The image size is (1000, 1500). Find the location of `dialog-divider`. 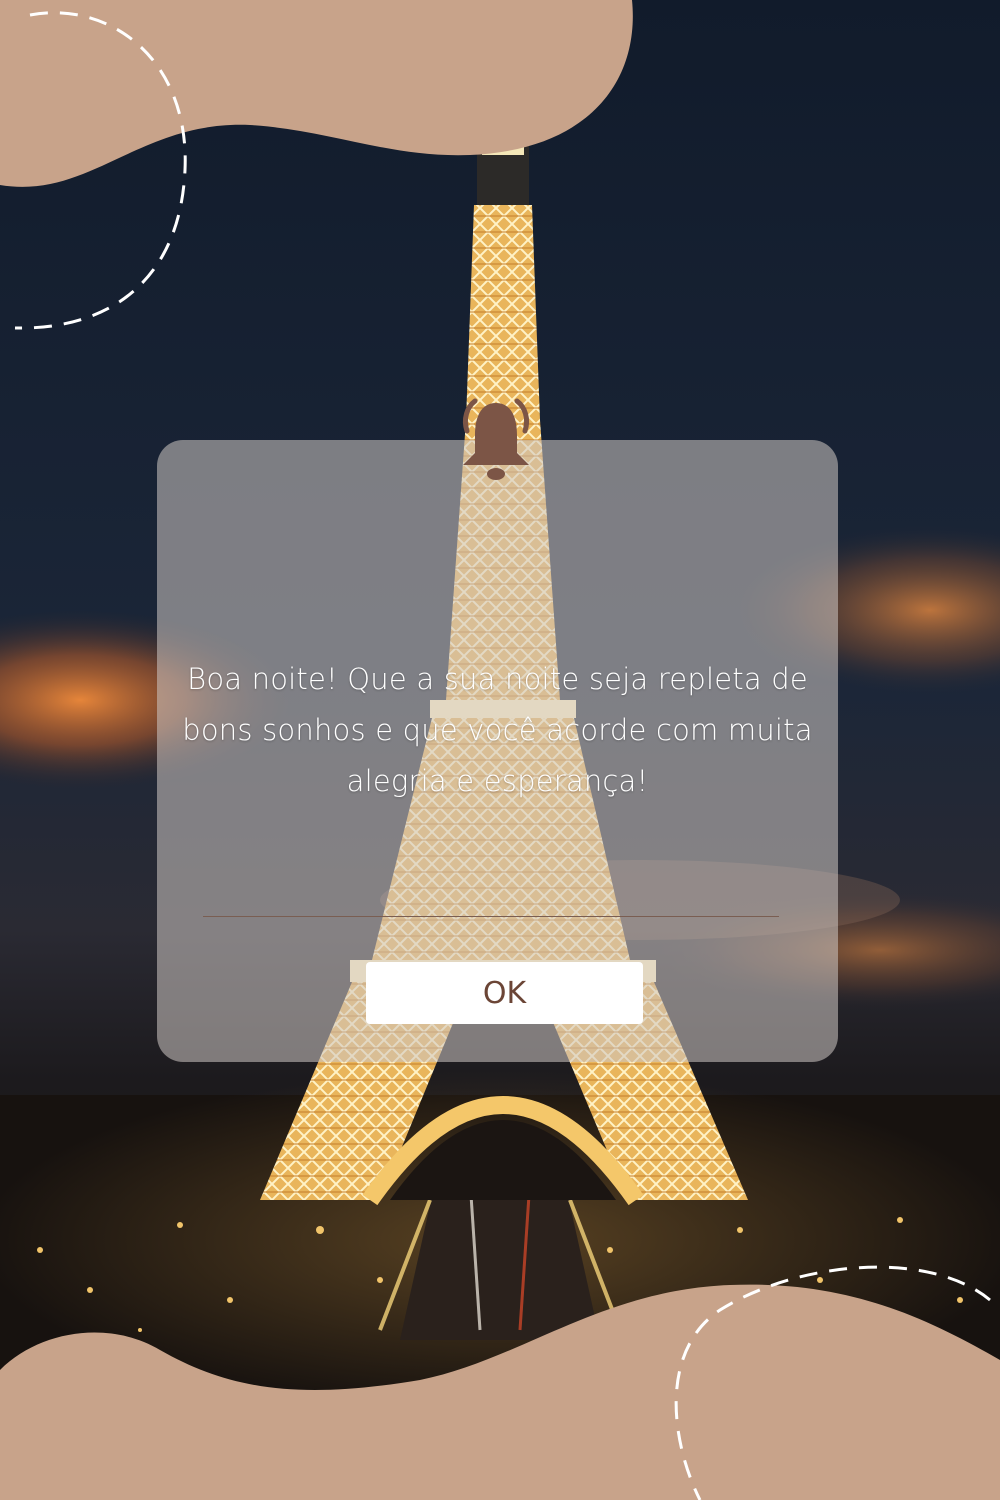

dialog-divider is located at coordinates (491, 916).